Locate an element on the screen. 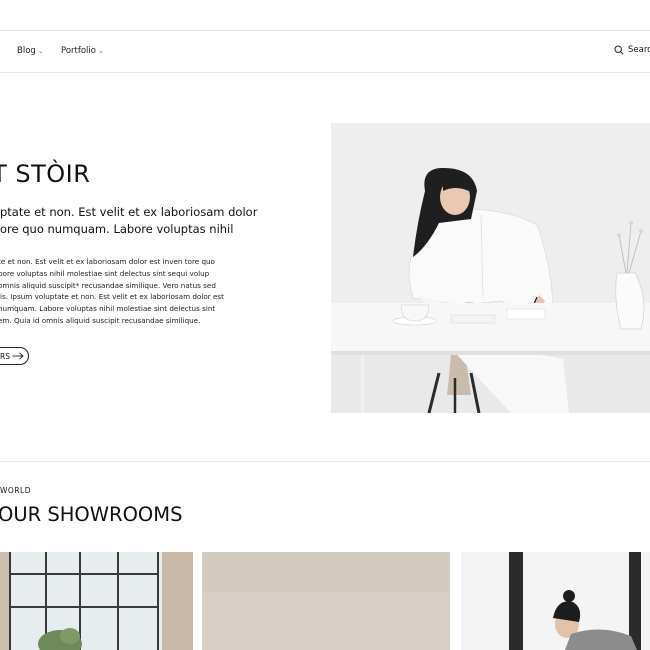 This screenshot has height=650, width=650. nav-item-portfolio: Portfolio ⌄ is located at coordinates (82, 51).